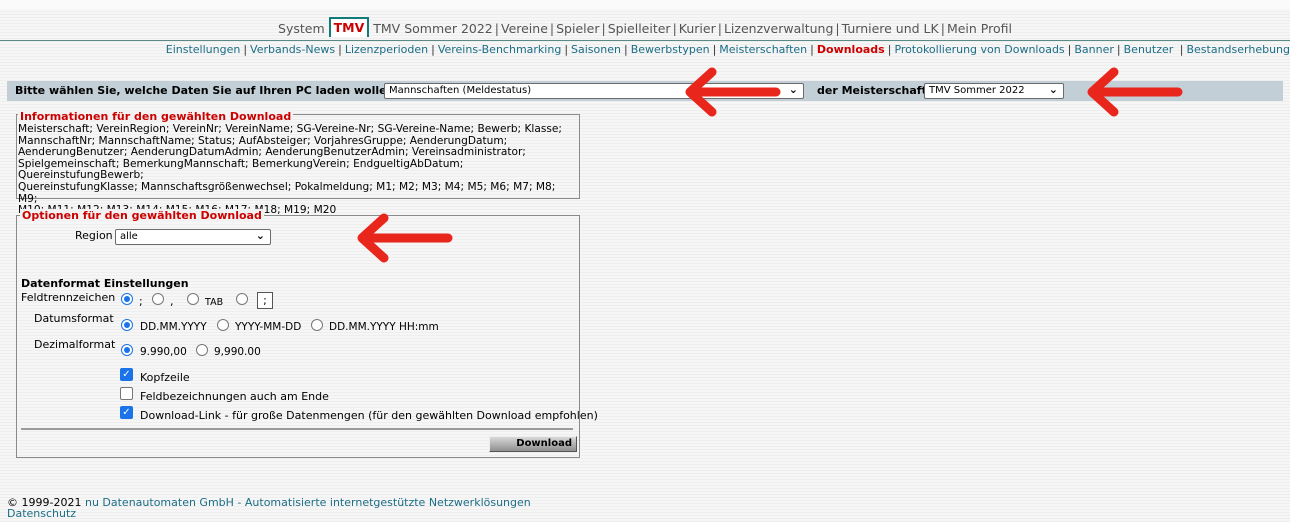  What do you see at coordinates (126, 393) in the screenshot?
I see `field-names-end-checkbox` at bounding box center [126, 393].